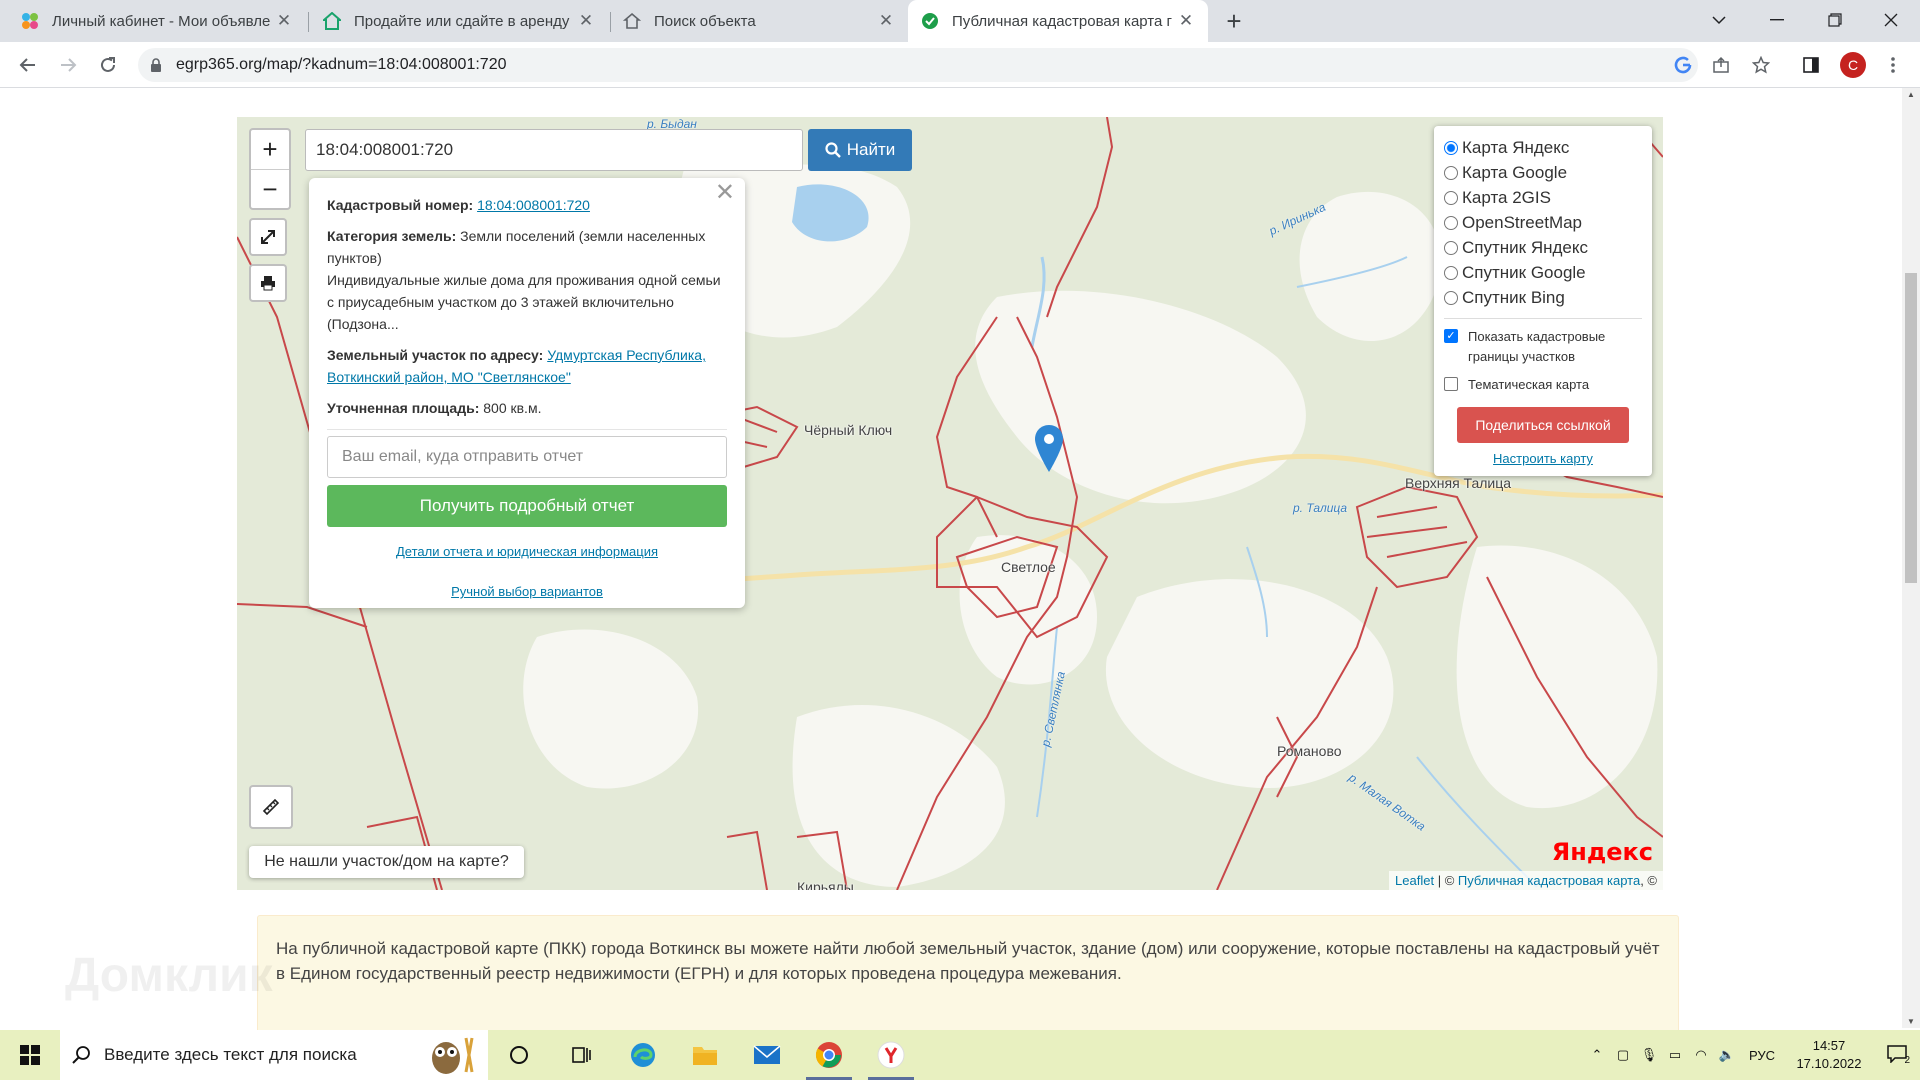 The height and width of the screenshot is (1081, 1920). What do you see at coordinates (1907, 1060) in the screenshot?
I see `notification-count: 2` at bounding box center [1907, 1060].